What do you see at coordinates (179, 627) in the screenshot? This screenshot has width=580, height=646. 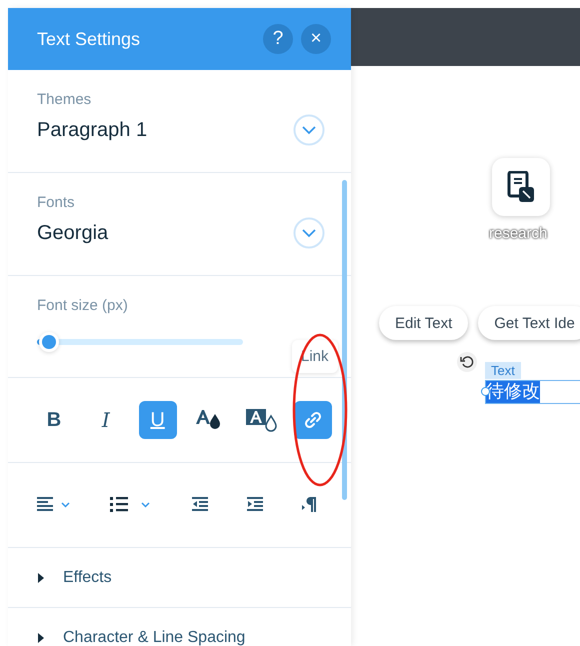 I see `accordion-section: Character & Line Spacing` at bounding box center [179, 627].